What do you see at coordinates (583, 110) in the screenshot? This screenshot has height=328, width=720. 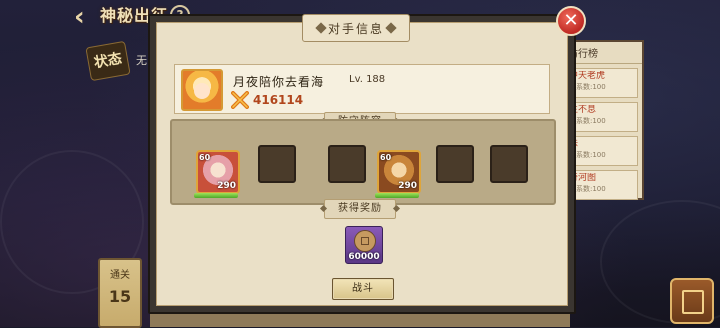 I see `ranking-row-name: 生不息` at bounding box center [583, 110].